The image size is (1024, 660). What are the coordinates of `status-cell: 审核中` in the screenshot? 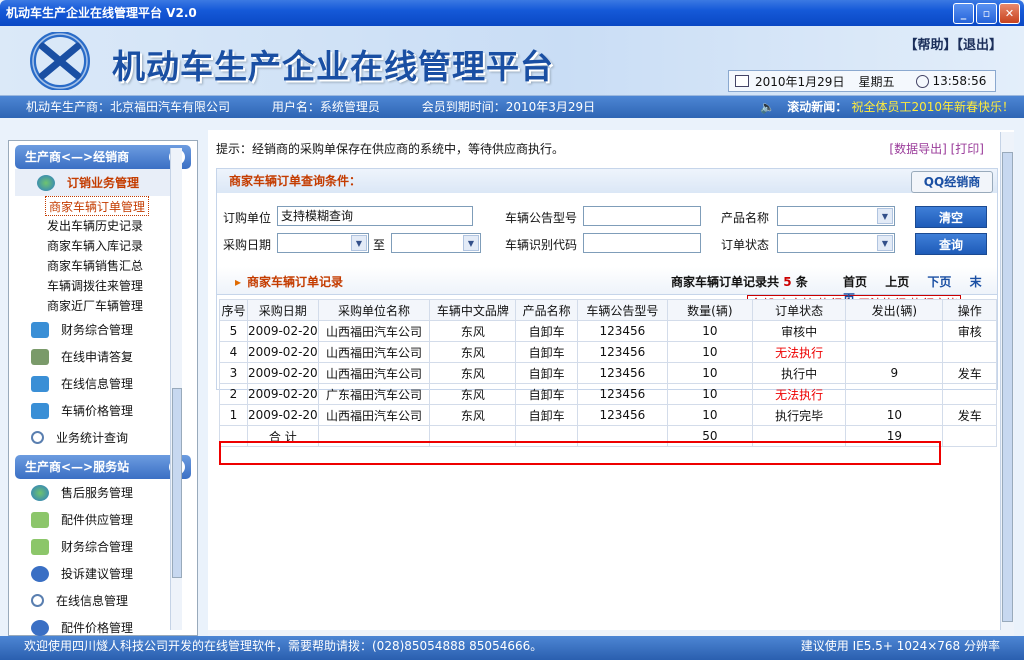 It's located at (799, 331).